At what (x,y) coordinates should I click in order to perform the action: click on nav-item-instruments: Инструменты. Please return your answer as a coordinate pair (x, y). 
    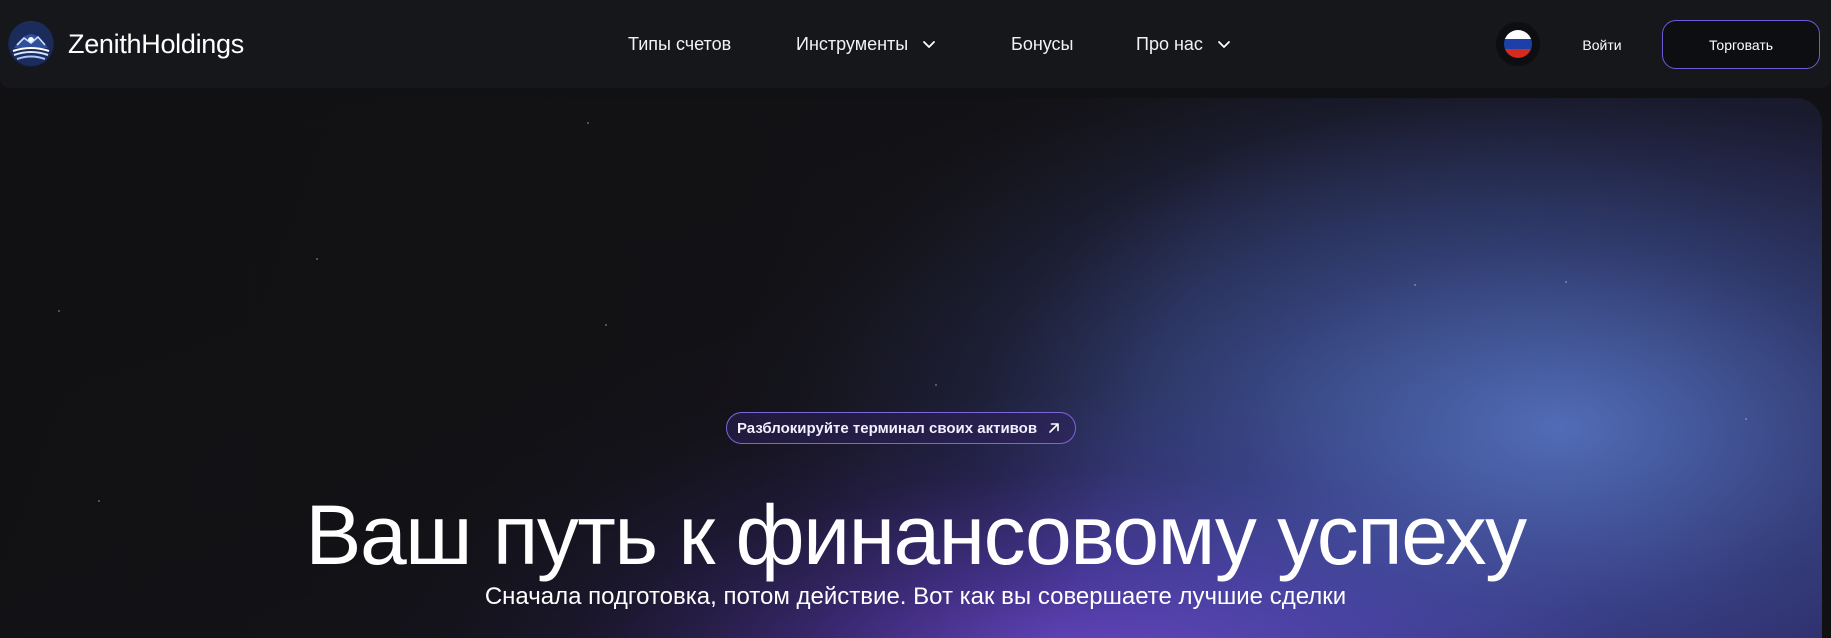
    Looking at the image, I should click on (866, 44).